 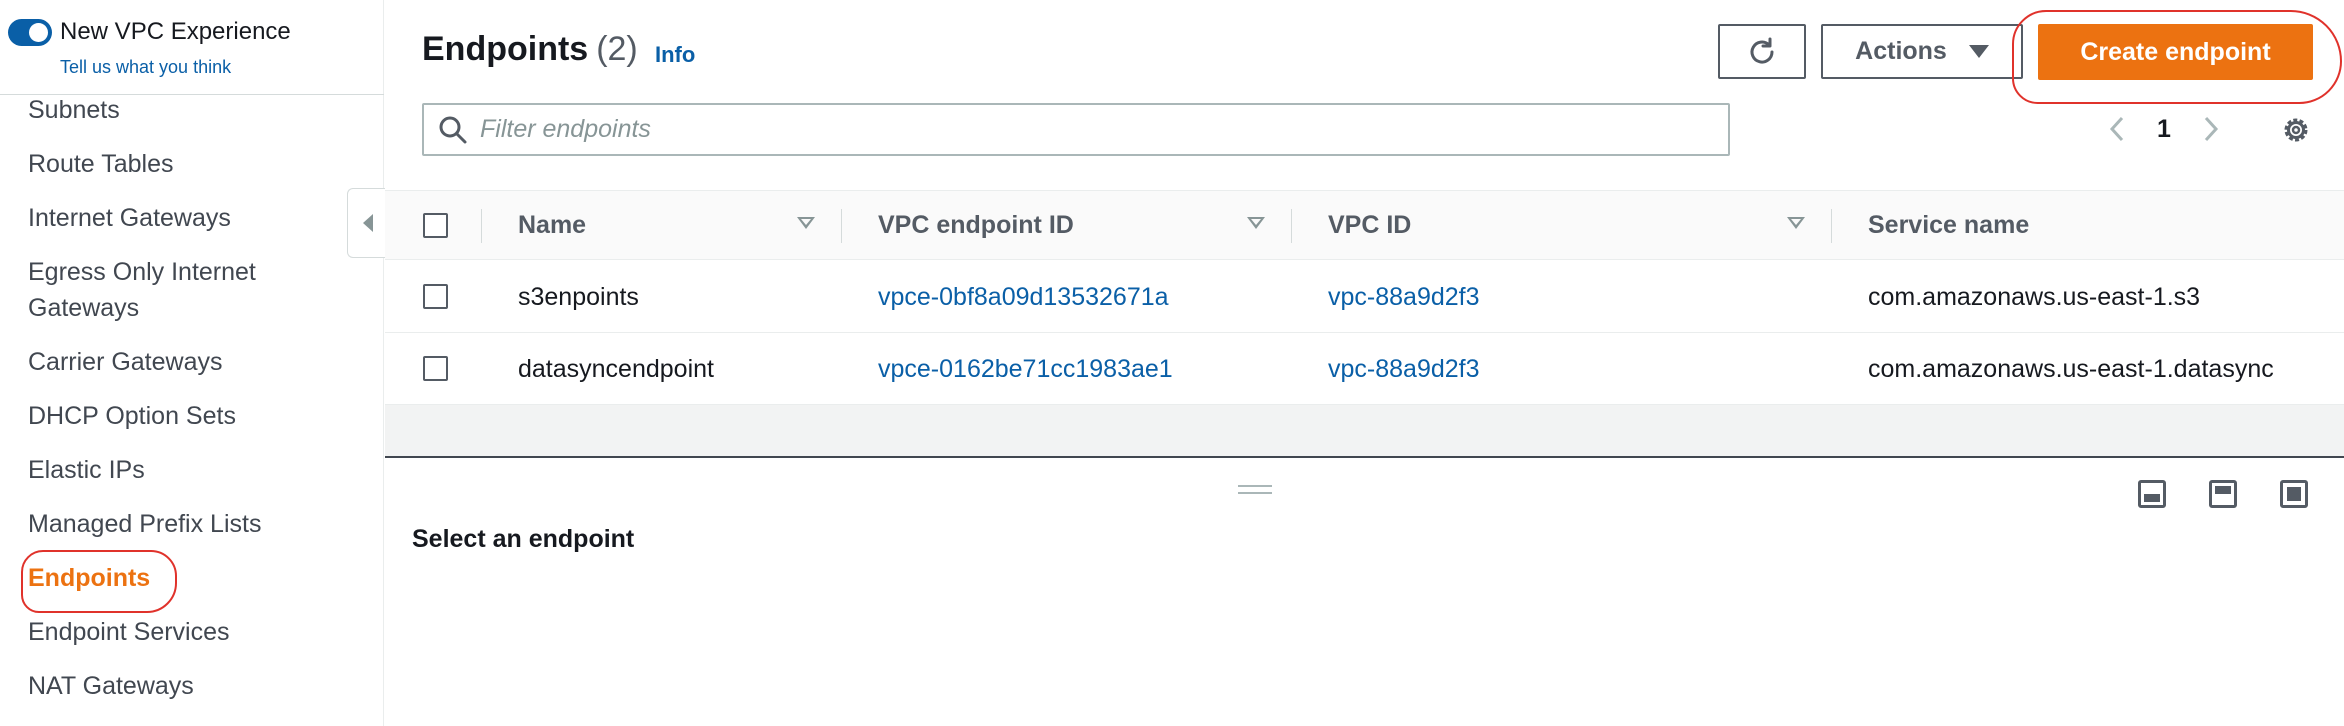 I want to click on new-vpc-experience-toggle-row: New VPC Experience, so click(x=149, y=32).